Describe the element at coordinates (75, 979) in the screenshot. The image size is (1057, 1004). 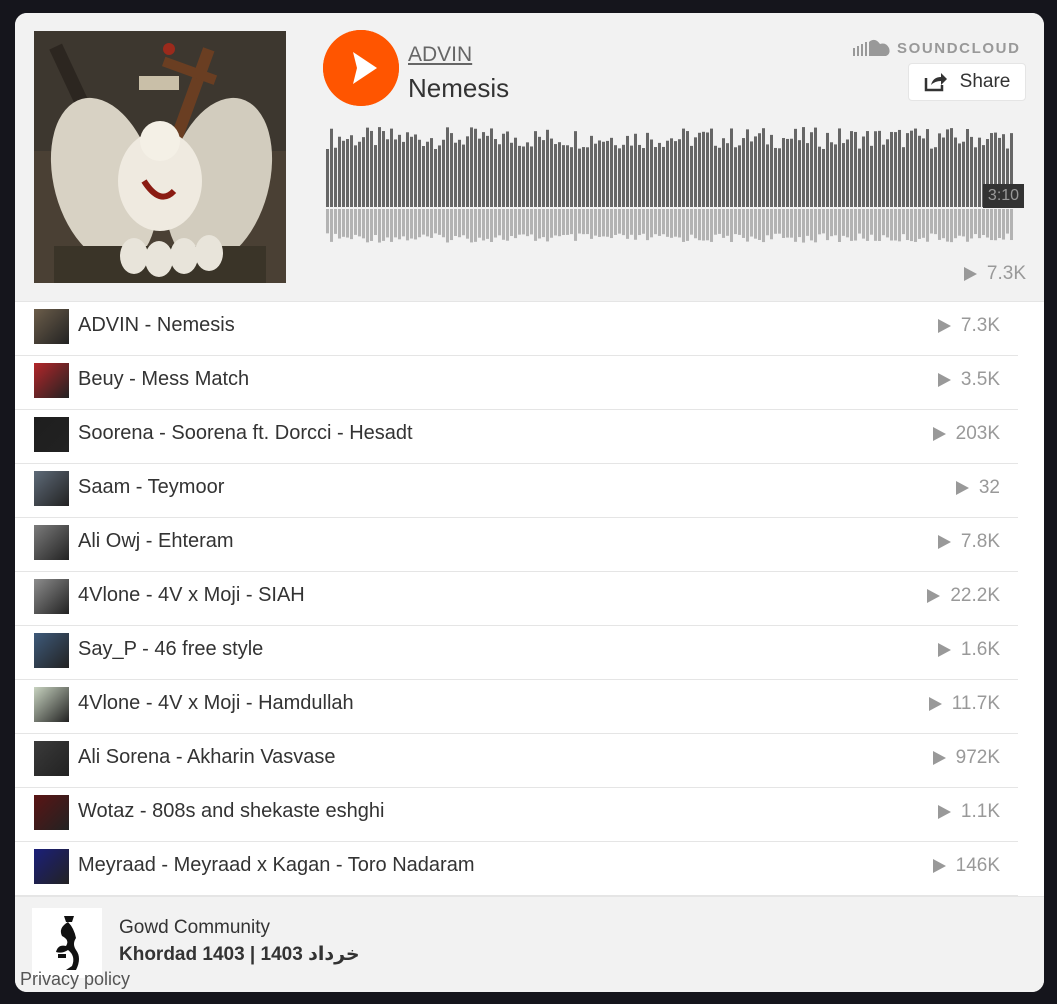
I see `privacy-policy-link: Privacy policy` at that location.